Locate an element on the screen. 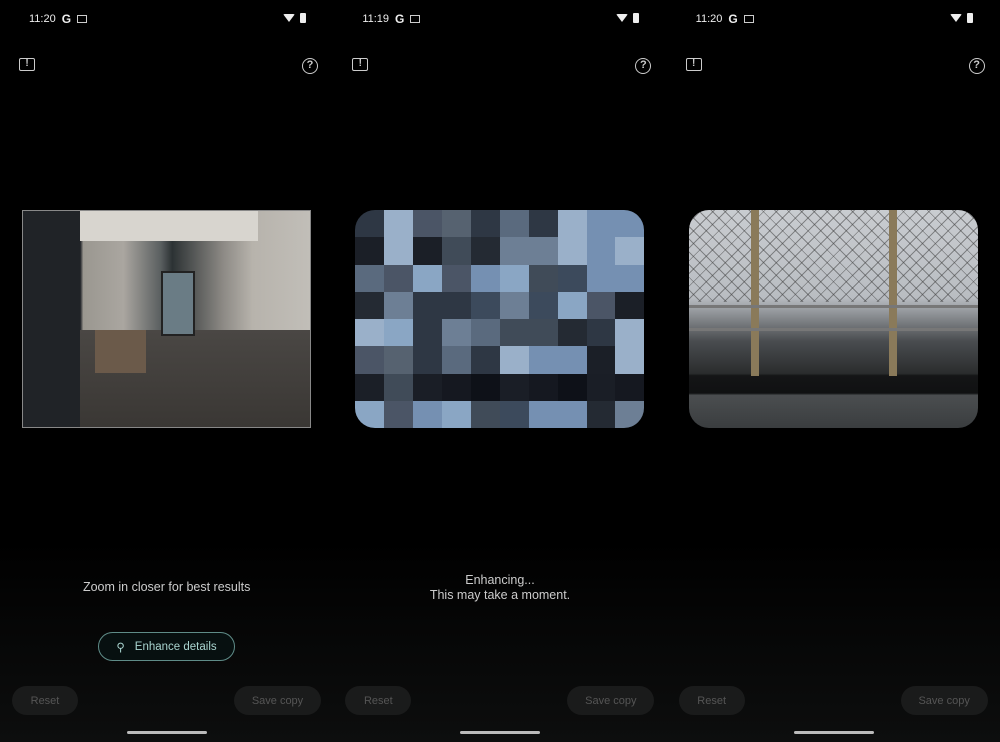 Image resolution: width=1000 pixels, height=742 pixels. enhance-details-button: ⚲ Enhance details is located at coordinates (166, 646).